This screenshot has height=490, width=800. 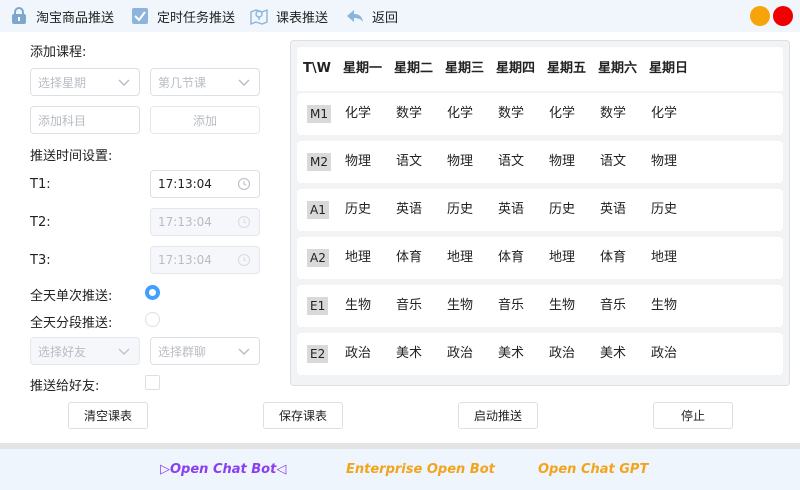 I want to click on start-push-button: 启动推送, so click(x=498, y=415).